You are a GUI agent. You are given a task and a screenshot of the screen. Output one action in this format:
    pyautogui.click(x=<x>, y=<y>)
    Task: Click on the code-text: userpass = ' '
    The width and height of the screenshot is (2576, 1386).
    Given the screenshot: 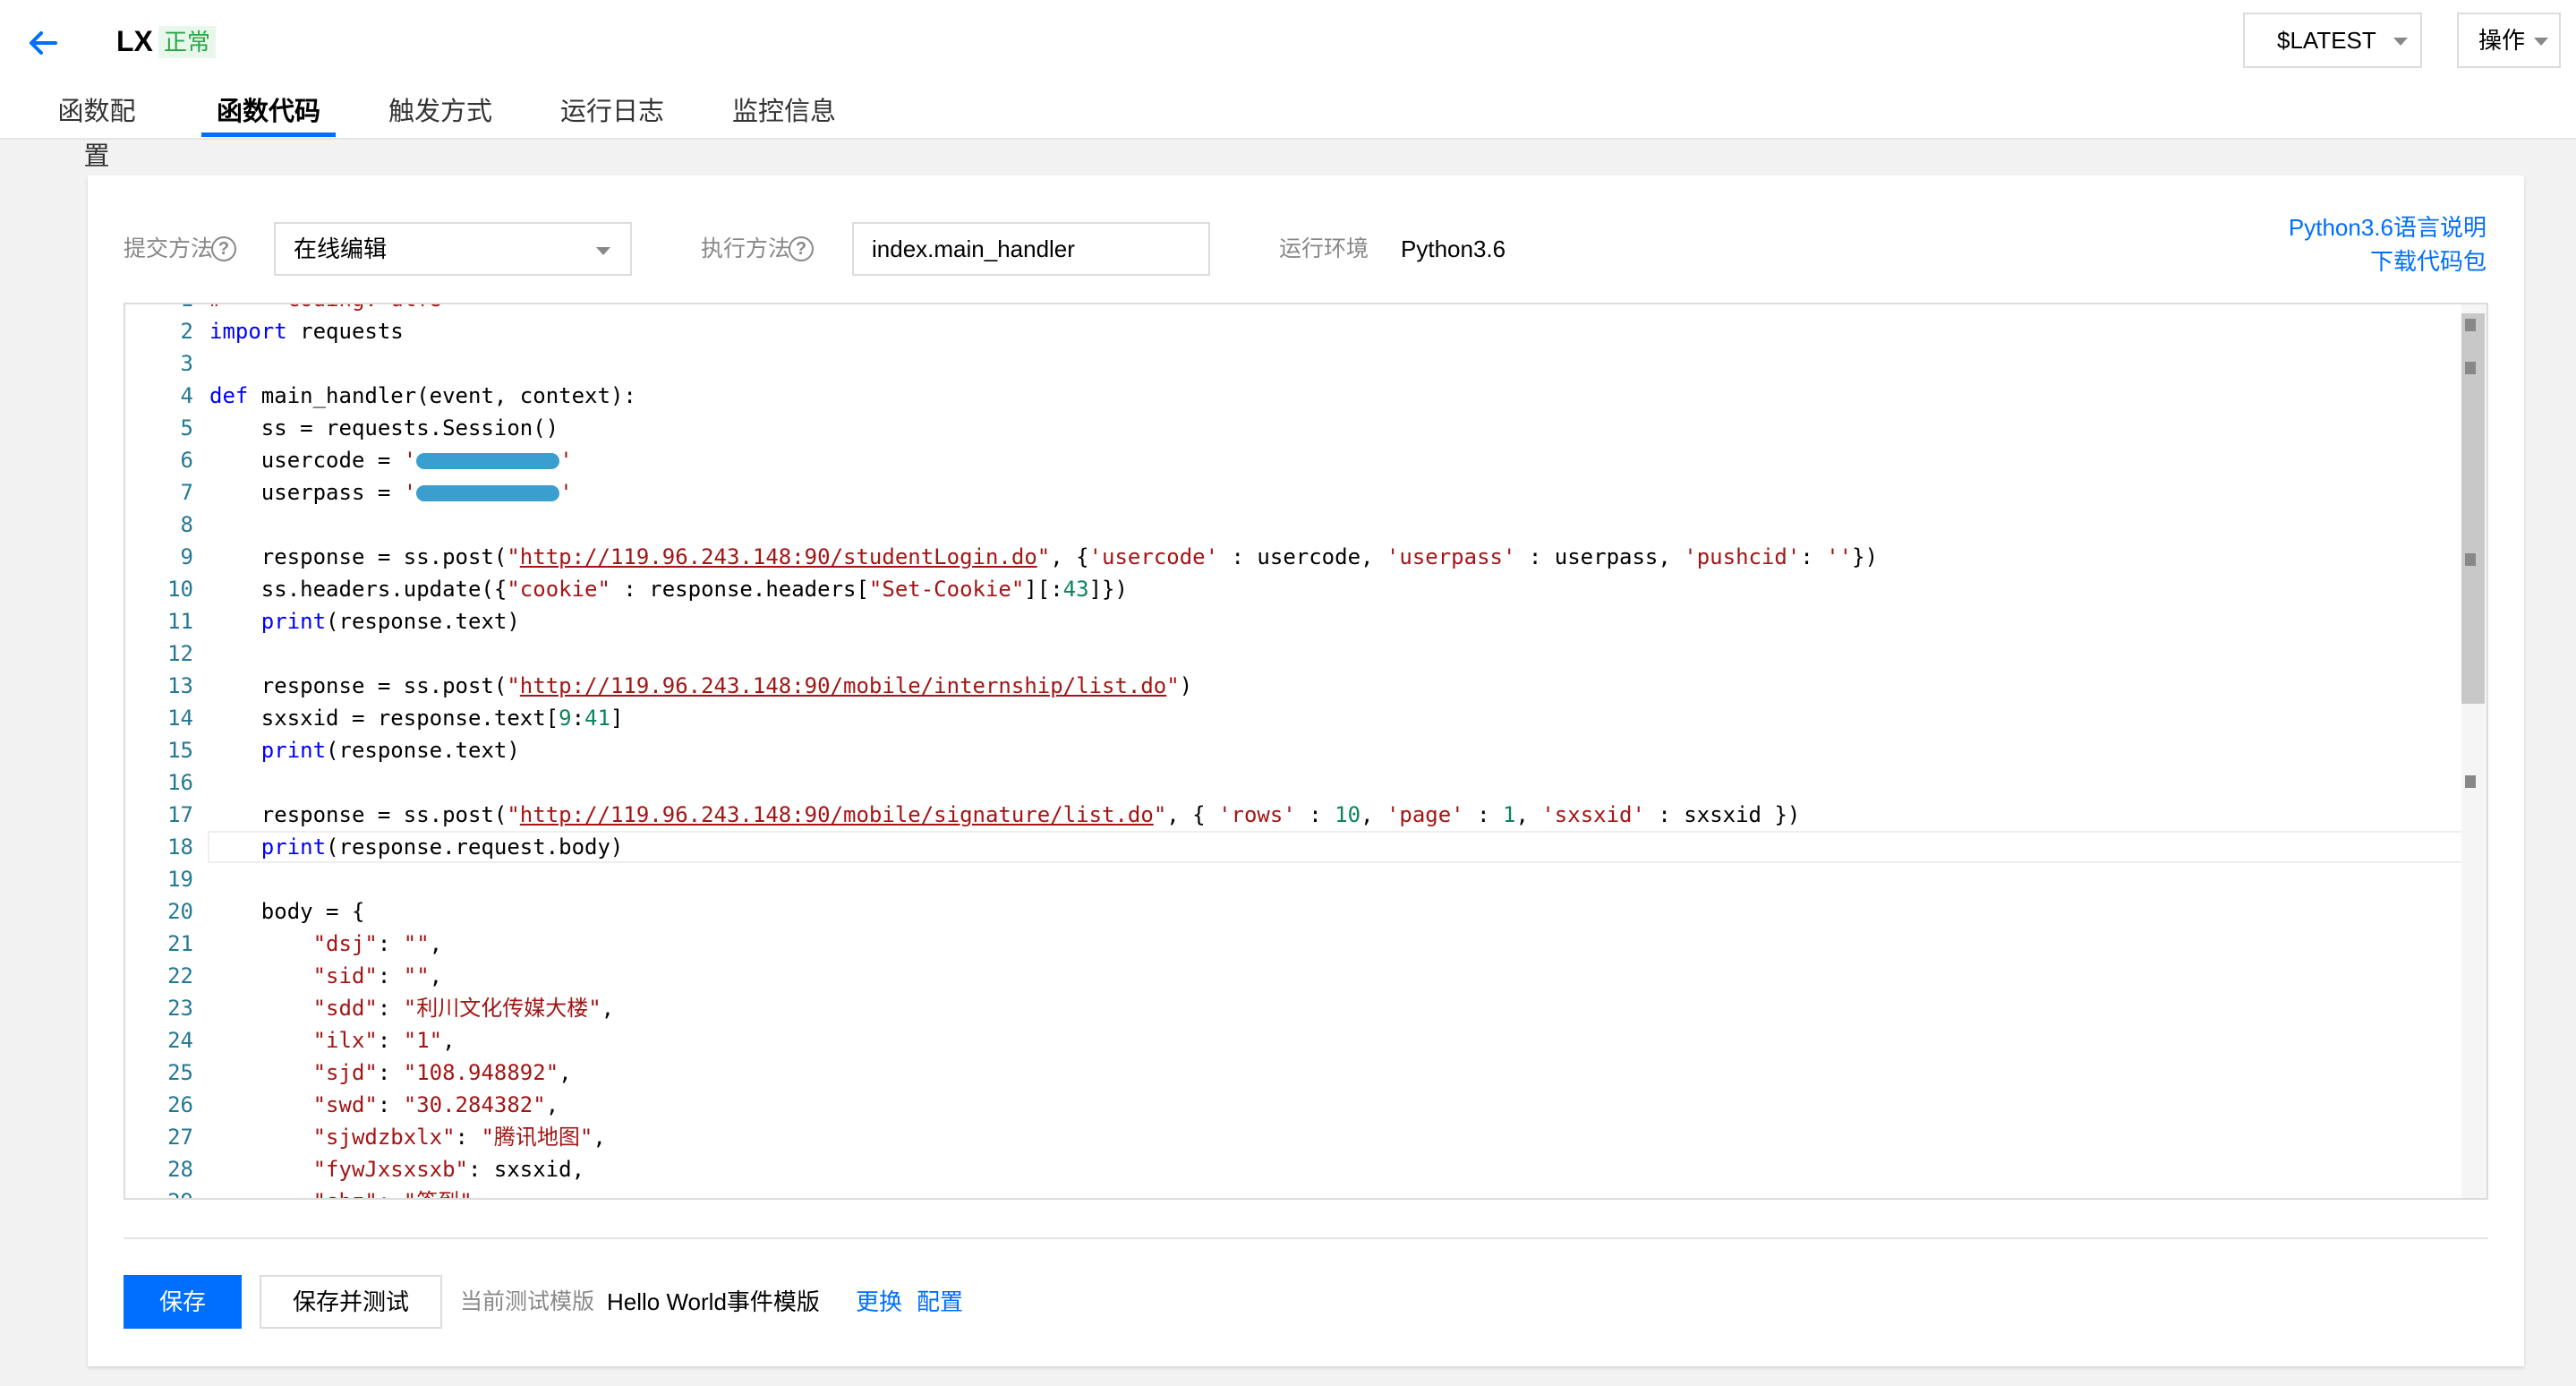 What is the action you would take?
    pyautogui.click(x=391, y=492)
    